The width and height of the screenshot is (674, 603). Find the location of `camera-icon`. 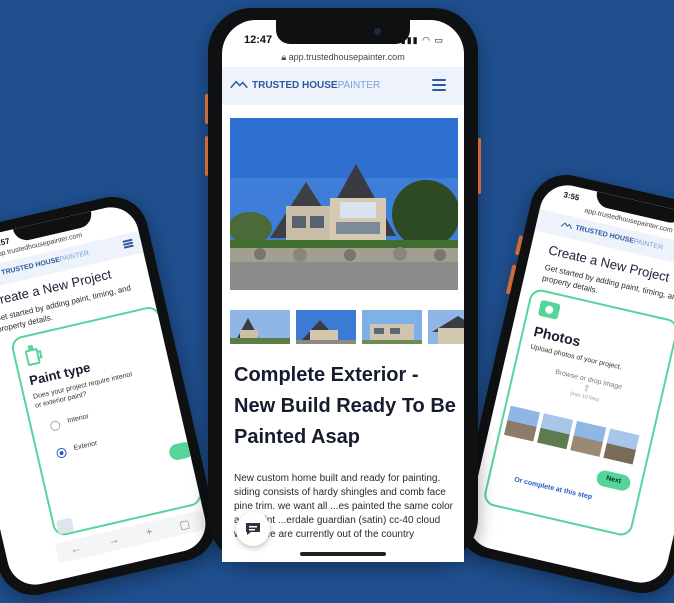

camera-icon is located at coordinates (549, 309).